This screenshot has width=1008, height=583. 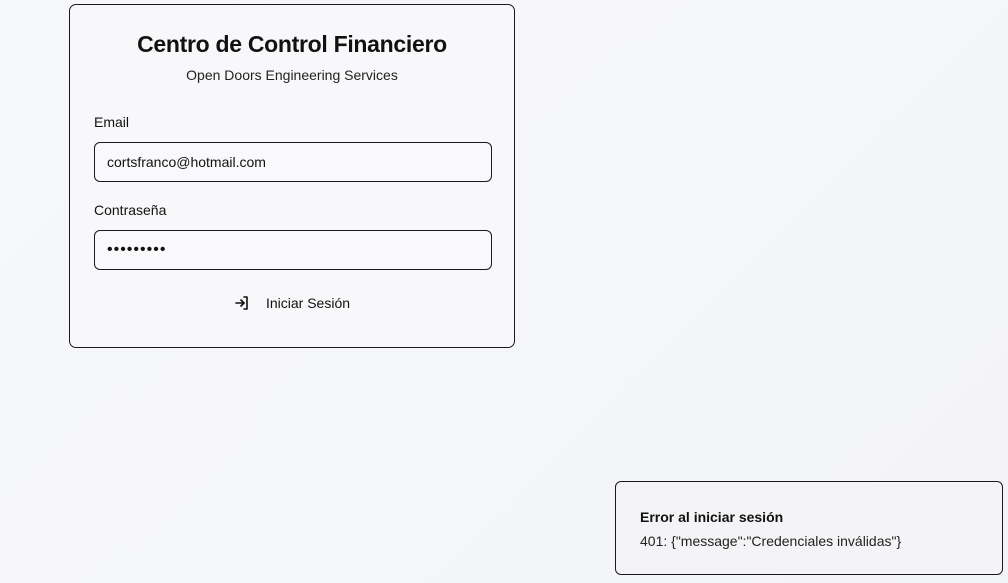 What do you see at coordinates (308, 303) in the screenshot?
I see `login-button-label: Iniciar Sesión` at bounding box center [308, 303].